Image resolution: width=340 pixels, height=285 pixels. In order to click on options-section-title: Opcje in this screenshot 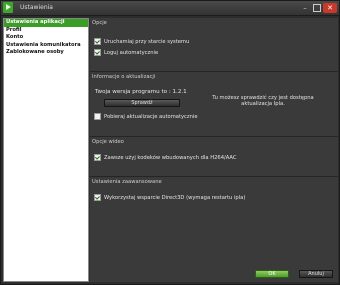, I will do `click(99, 23)`.